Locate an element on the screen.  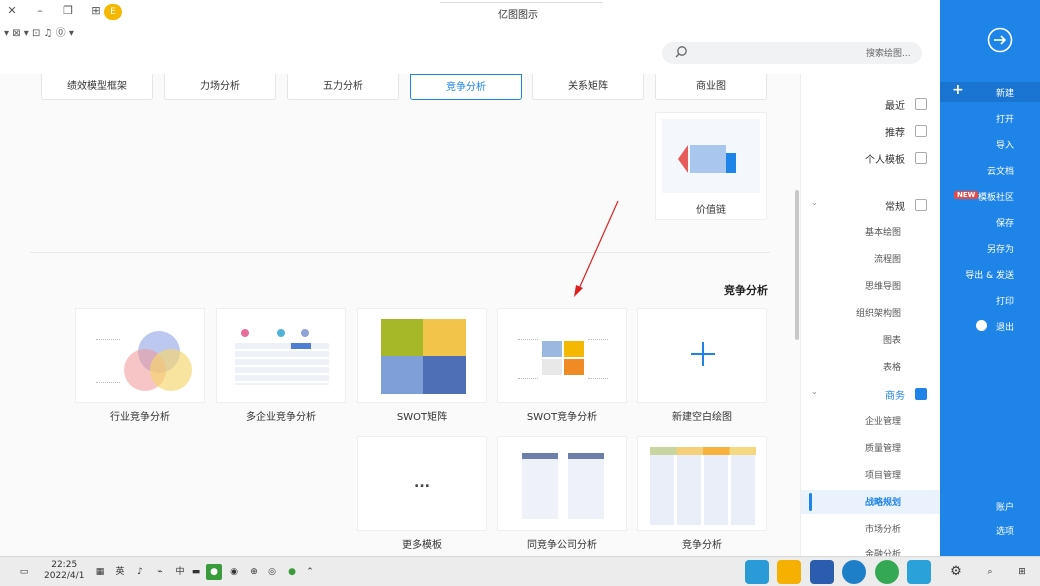
restore-icon: ❐ is located at coordinates (68, 11).